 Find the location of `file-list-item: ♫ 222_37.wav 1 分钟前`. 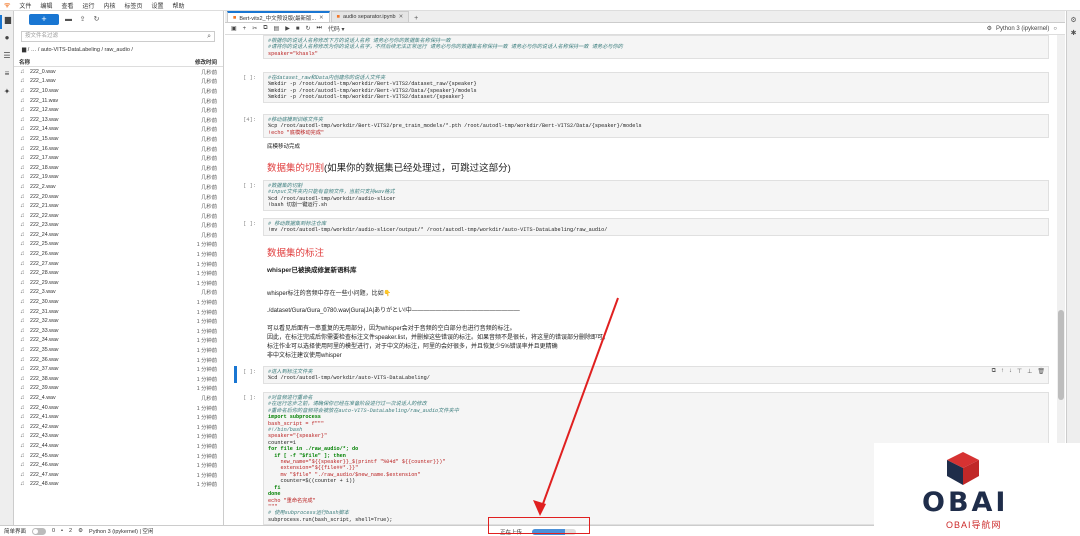

file-list-item: ♫ 222_37.wav 1 分钟前 is located at coordinates (118, 369).